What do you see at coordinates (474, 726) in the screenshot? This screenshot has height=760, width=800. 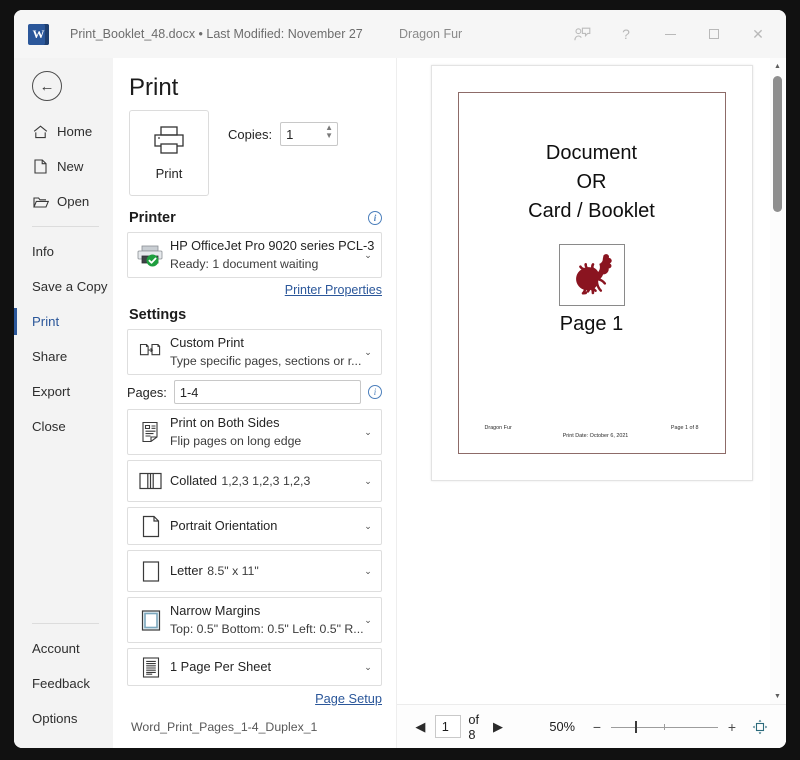 I see `page-count-label: of 8` at bounding box center [474, 726].